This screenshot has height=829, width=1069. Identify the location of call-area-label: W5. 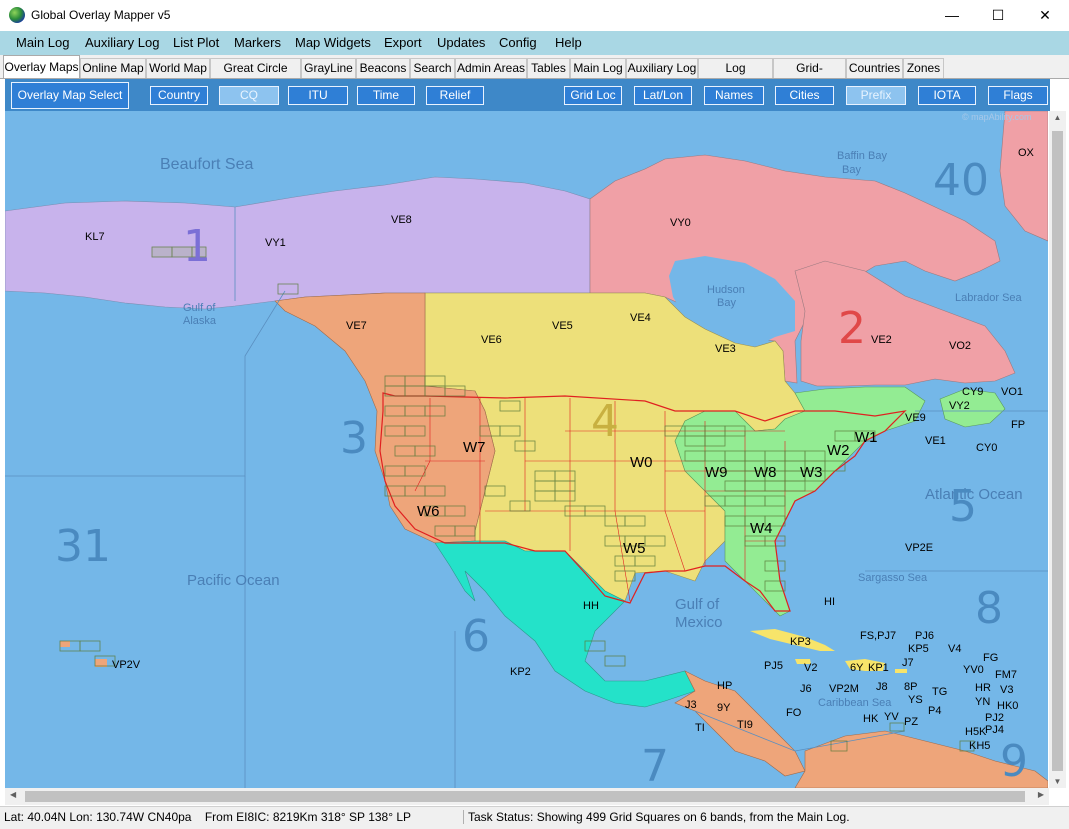
(634, 548).